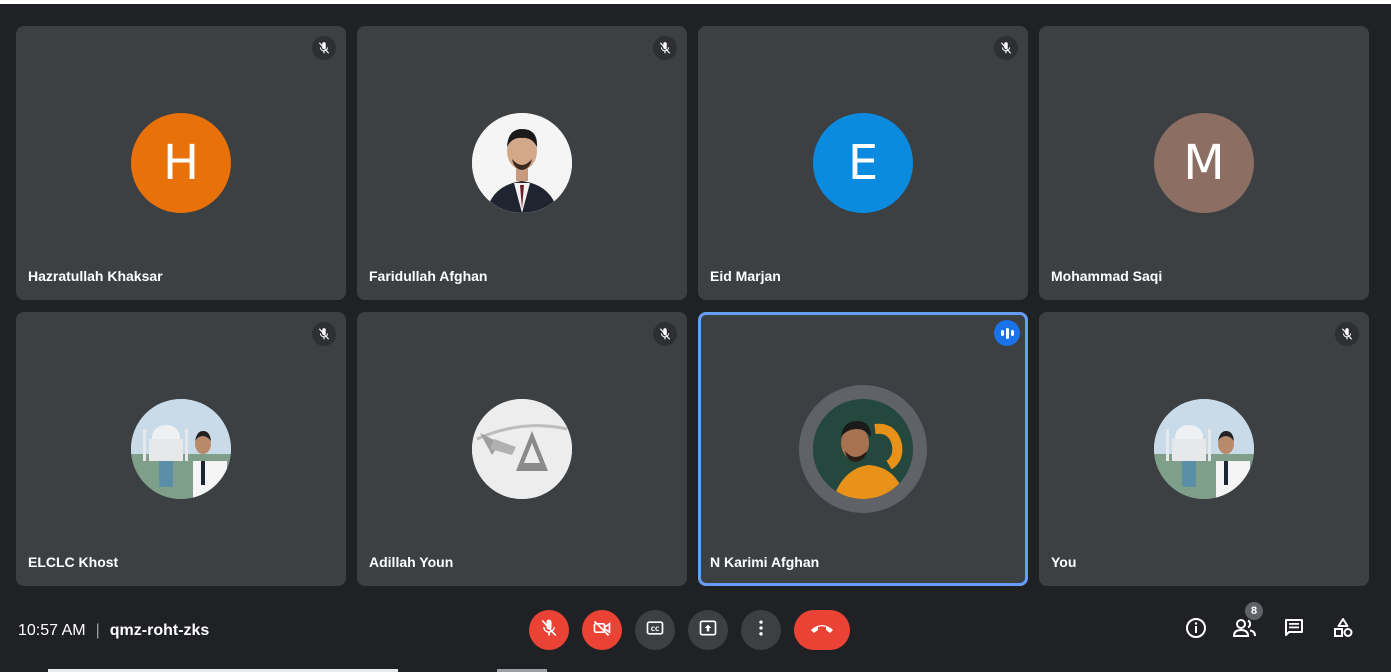  Describe the element at coordinates (1007, 333) in the screenshot. I see `speaking-indicator-icon` at that location.